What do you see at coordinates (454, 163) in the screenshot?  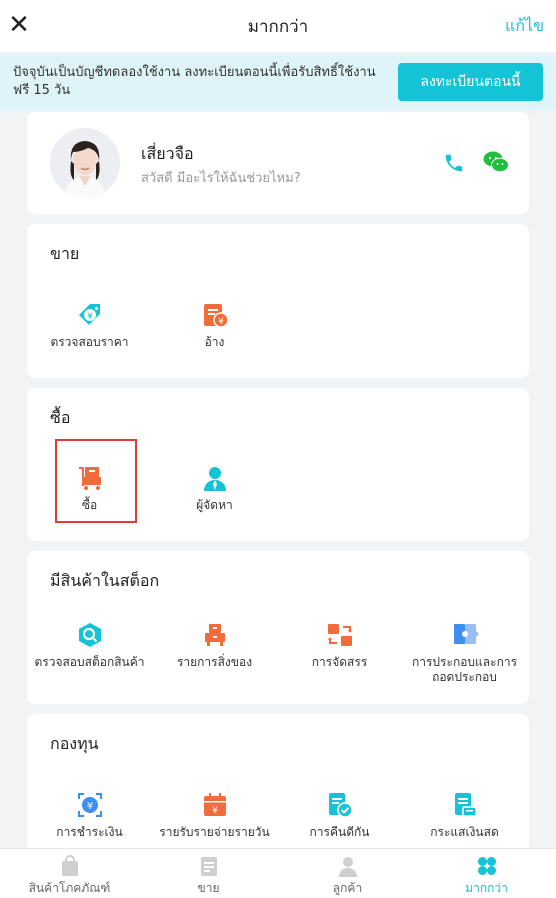 I see `phone-icon` at bounding box center [454, 163].